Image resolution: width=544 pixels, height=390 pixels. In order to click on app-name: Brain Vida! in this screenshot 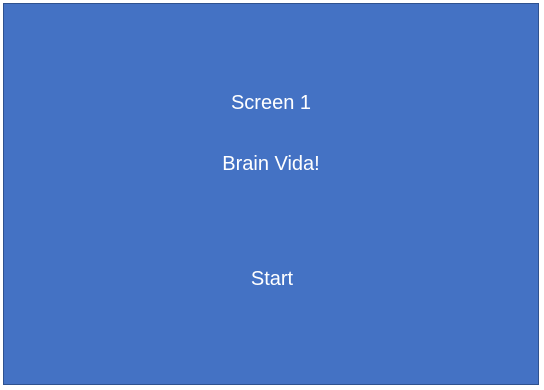, I will do `click(271, 164)`.